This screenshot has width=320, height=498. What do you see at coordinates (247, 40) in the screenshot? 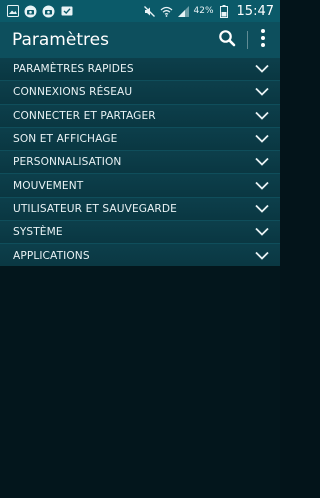
I see `divider` at bounding box center [247, 40].